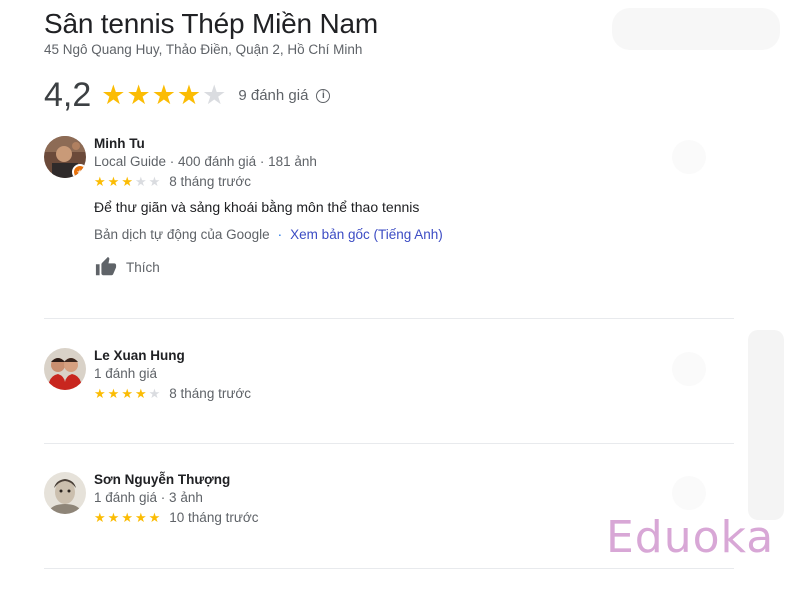 The image size is (800, 600). What do you see at coordinates (696, 29) in the screenshot?
I see `blurred-header-control` at bounding box center [696, 29].